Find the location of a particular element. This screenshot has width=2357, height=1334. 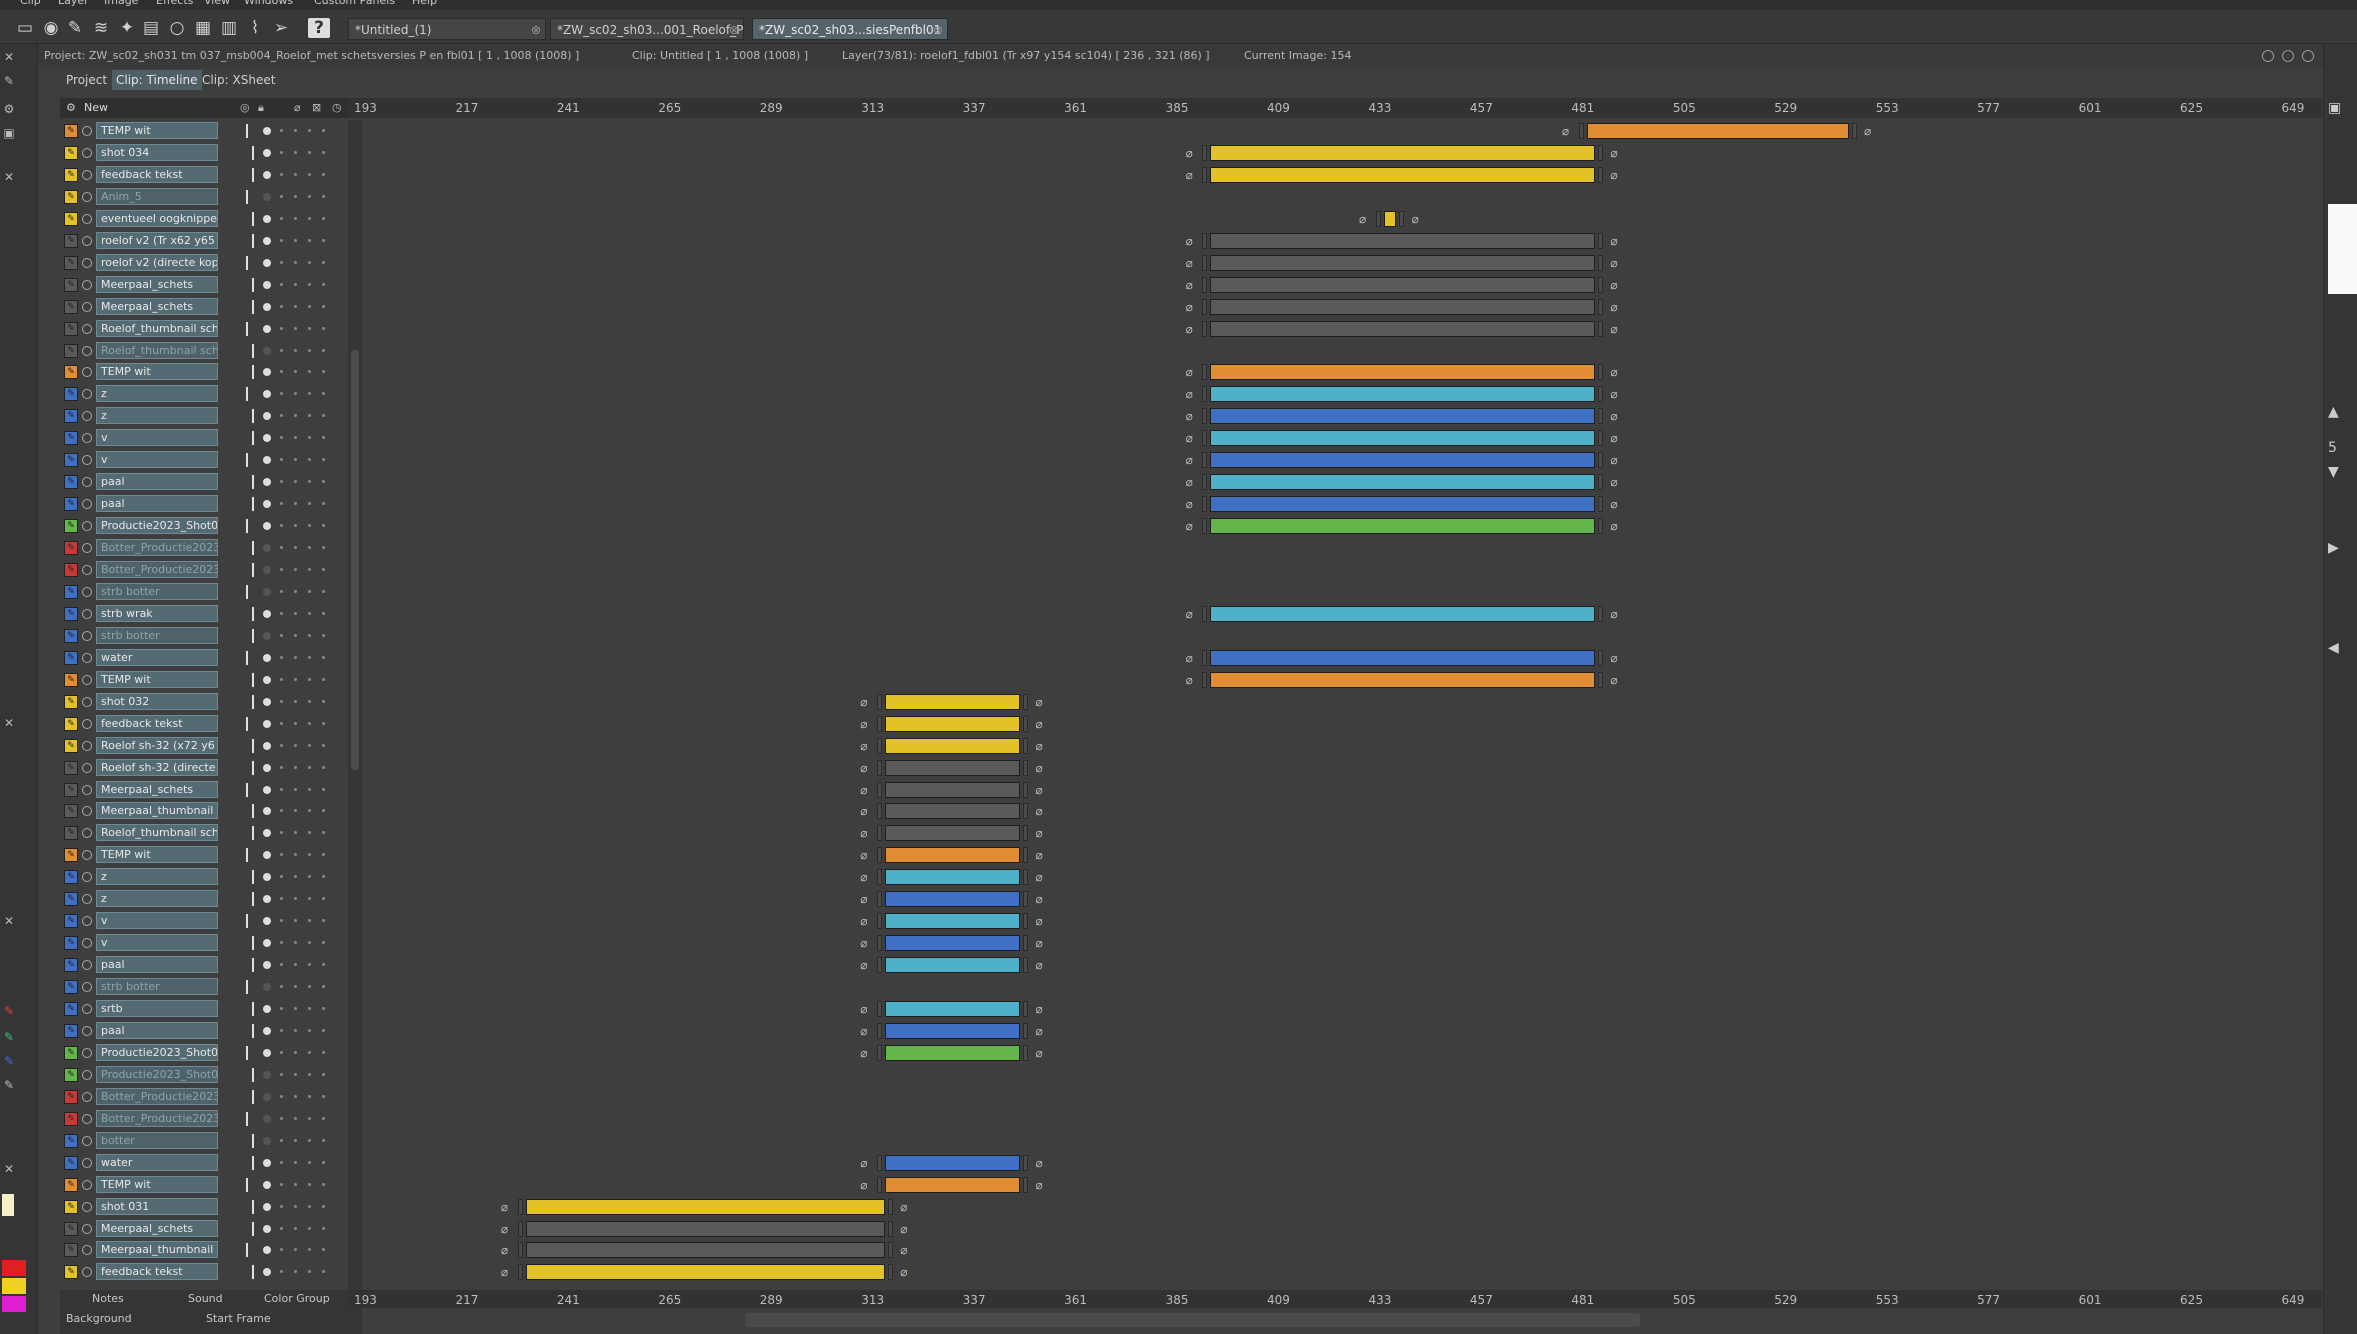

layer-name: TEMP wit is located at coordinates (157, 1184).